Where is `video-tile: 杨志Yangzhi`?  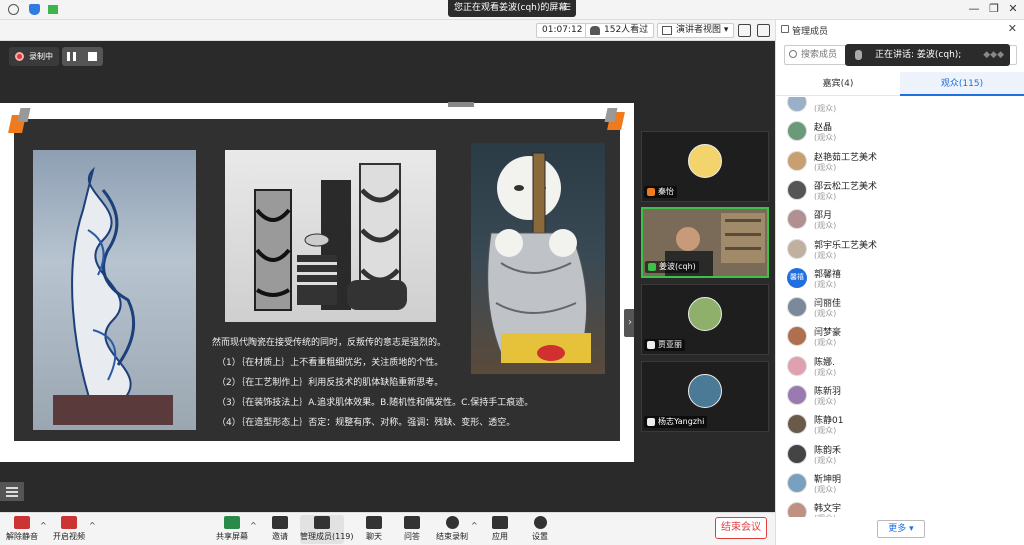 video-tile: 杨志Yangzhi is located at coordinates (705, 396).